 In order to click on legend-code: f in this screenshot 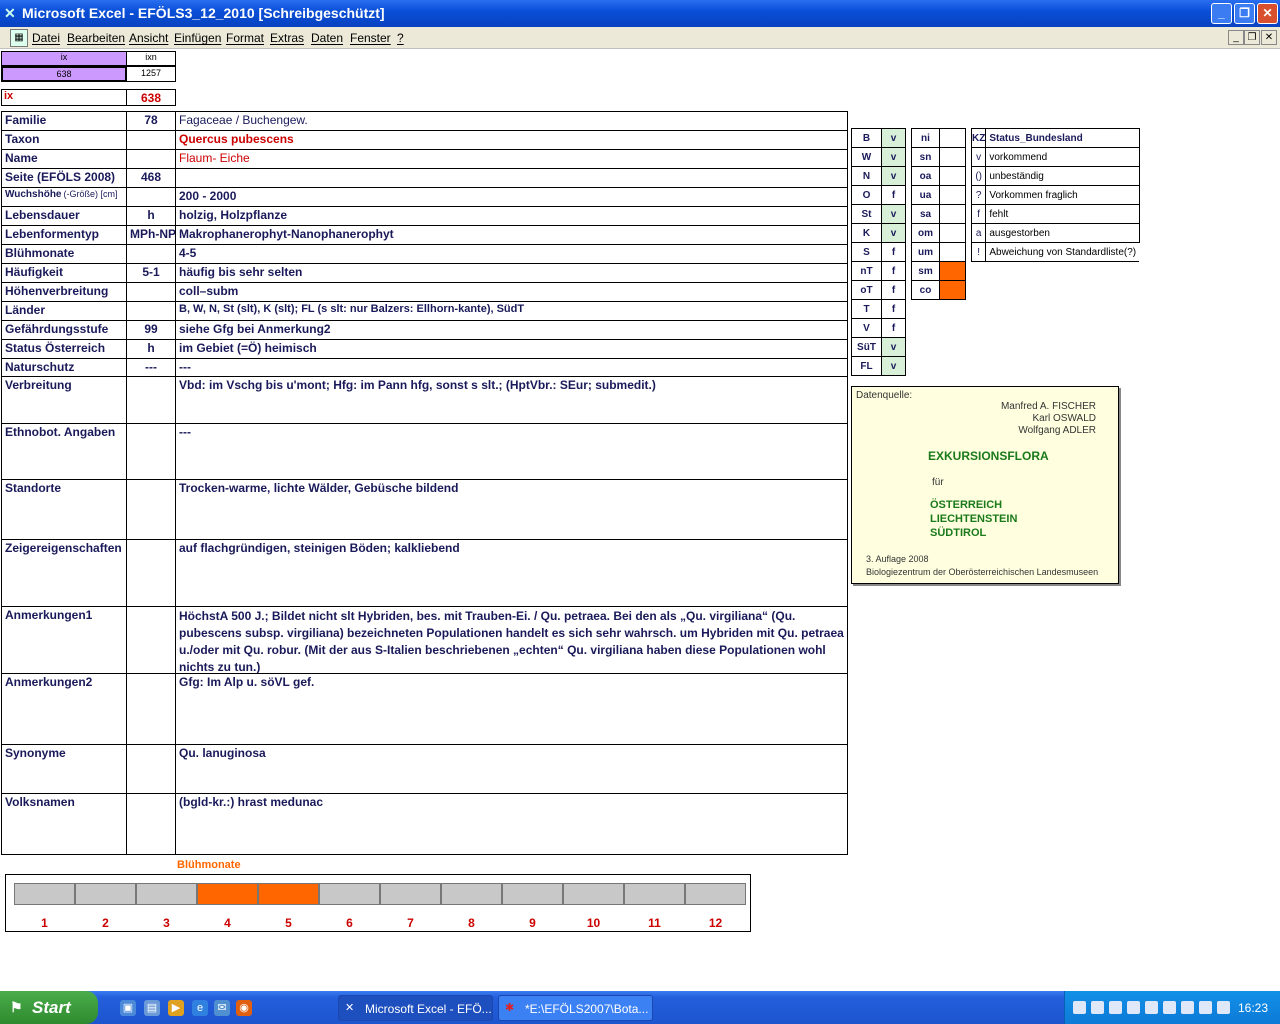, I will do `click(978, 214)`.